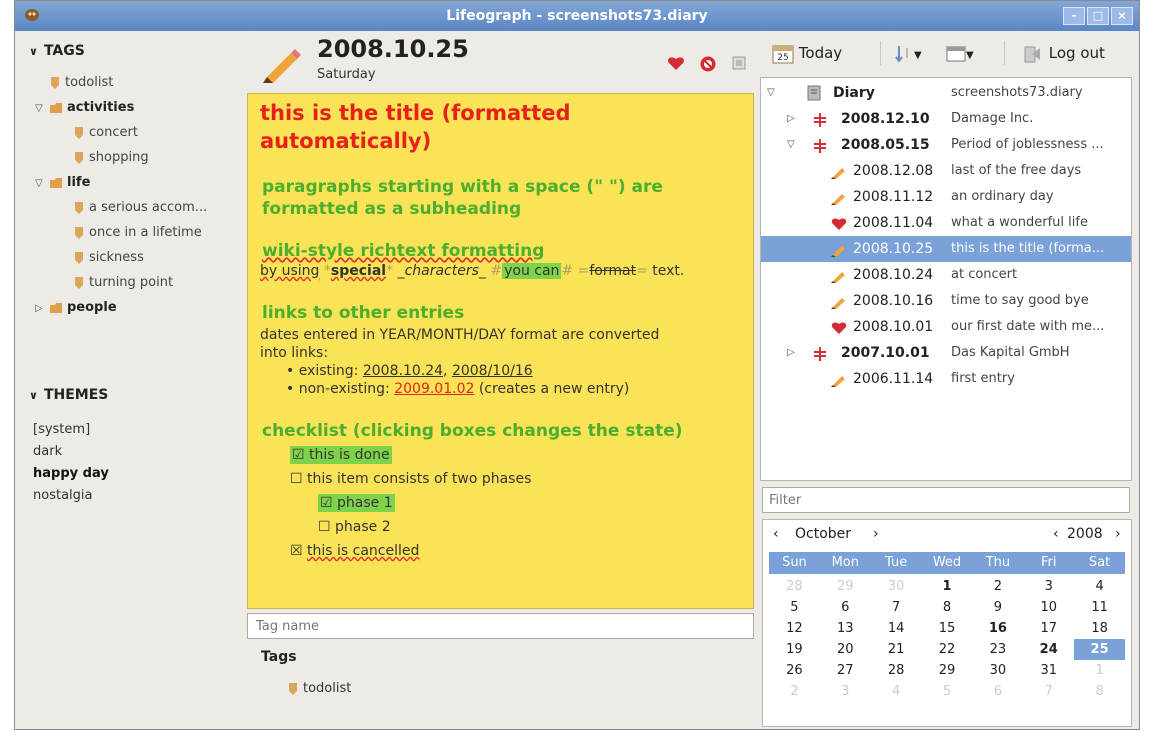  Describe the element at coordinates (123, 283) in the screenshot. I see `tag-item: turning point` at that location.